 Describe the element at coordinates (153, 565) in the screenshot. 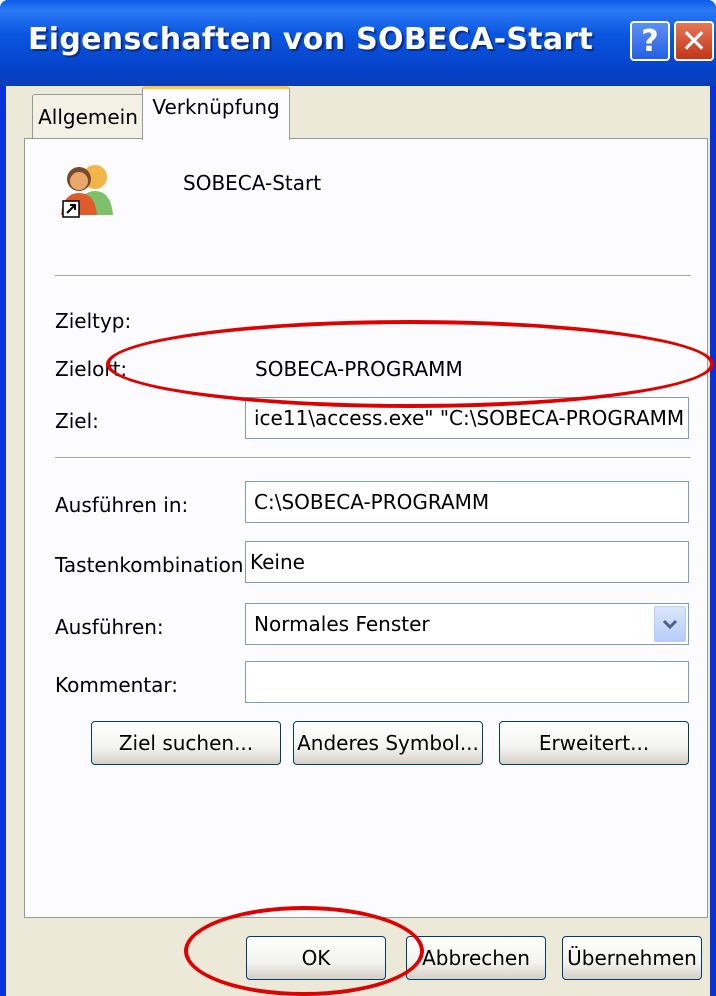

I see `shortcut-key-label: Tastenkombination:` at that location.